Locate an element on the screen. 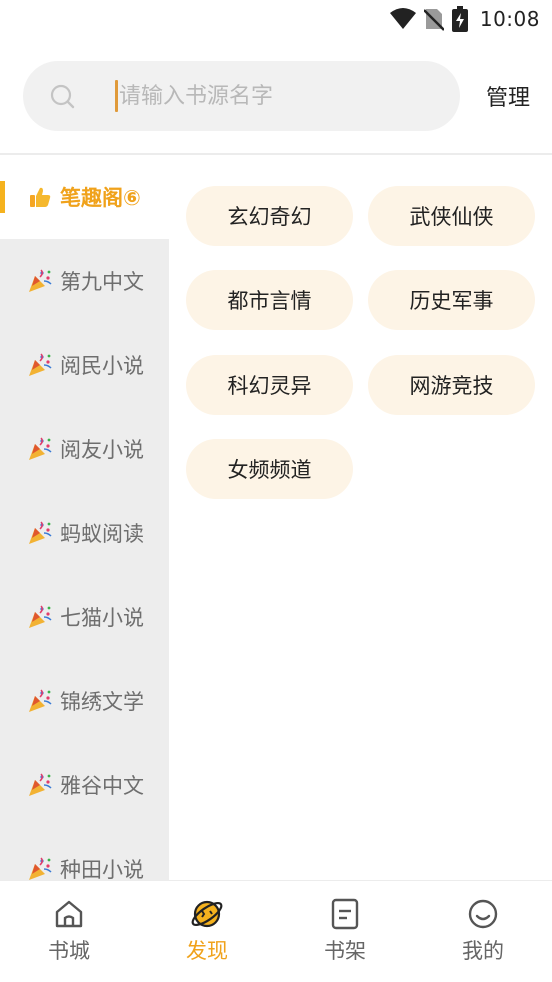 This screenshot has width=552, height=982. sidebar-item-label: 蚂蚁阅读 is located at coordinates (102, 534).